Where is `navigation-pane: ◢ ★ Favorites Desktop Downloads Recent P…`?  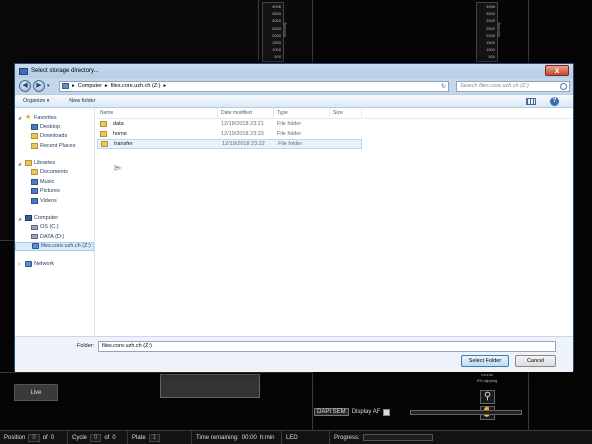
navigation-pane: ◢ ★ Favorites Desktop Downloads Recent P… is located at coordinates (55, 222).